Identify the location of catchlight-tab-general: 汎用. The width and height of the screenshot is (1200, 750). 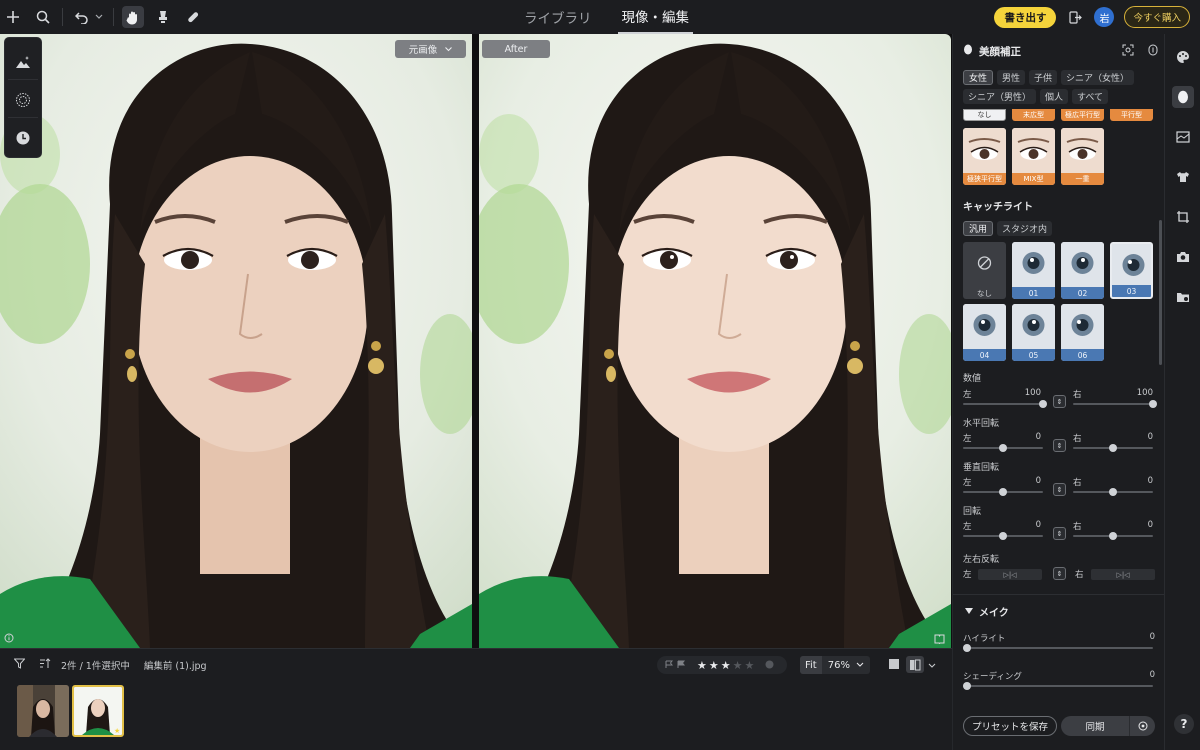
(978, 228).